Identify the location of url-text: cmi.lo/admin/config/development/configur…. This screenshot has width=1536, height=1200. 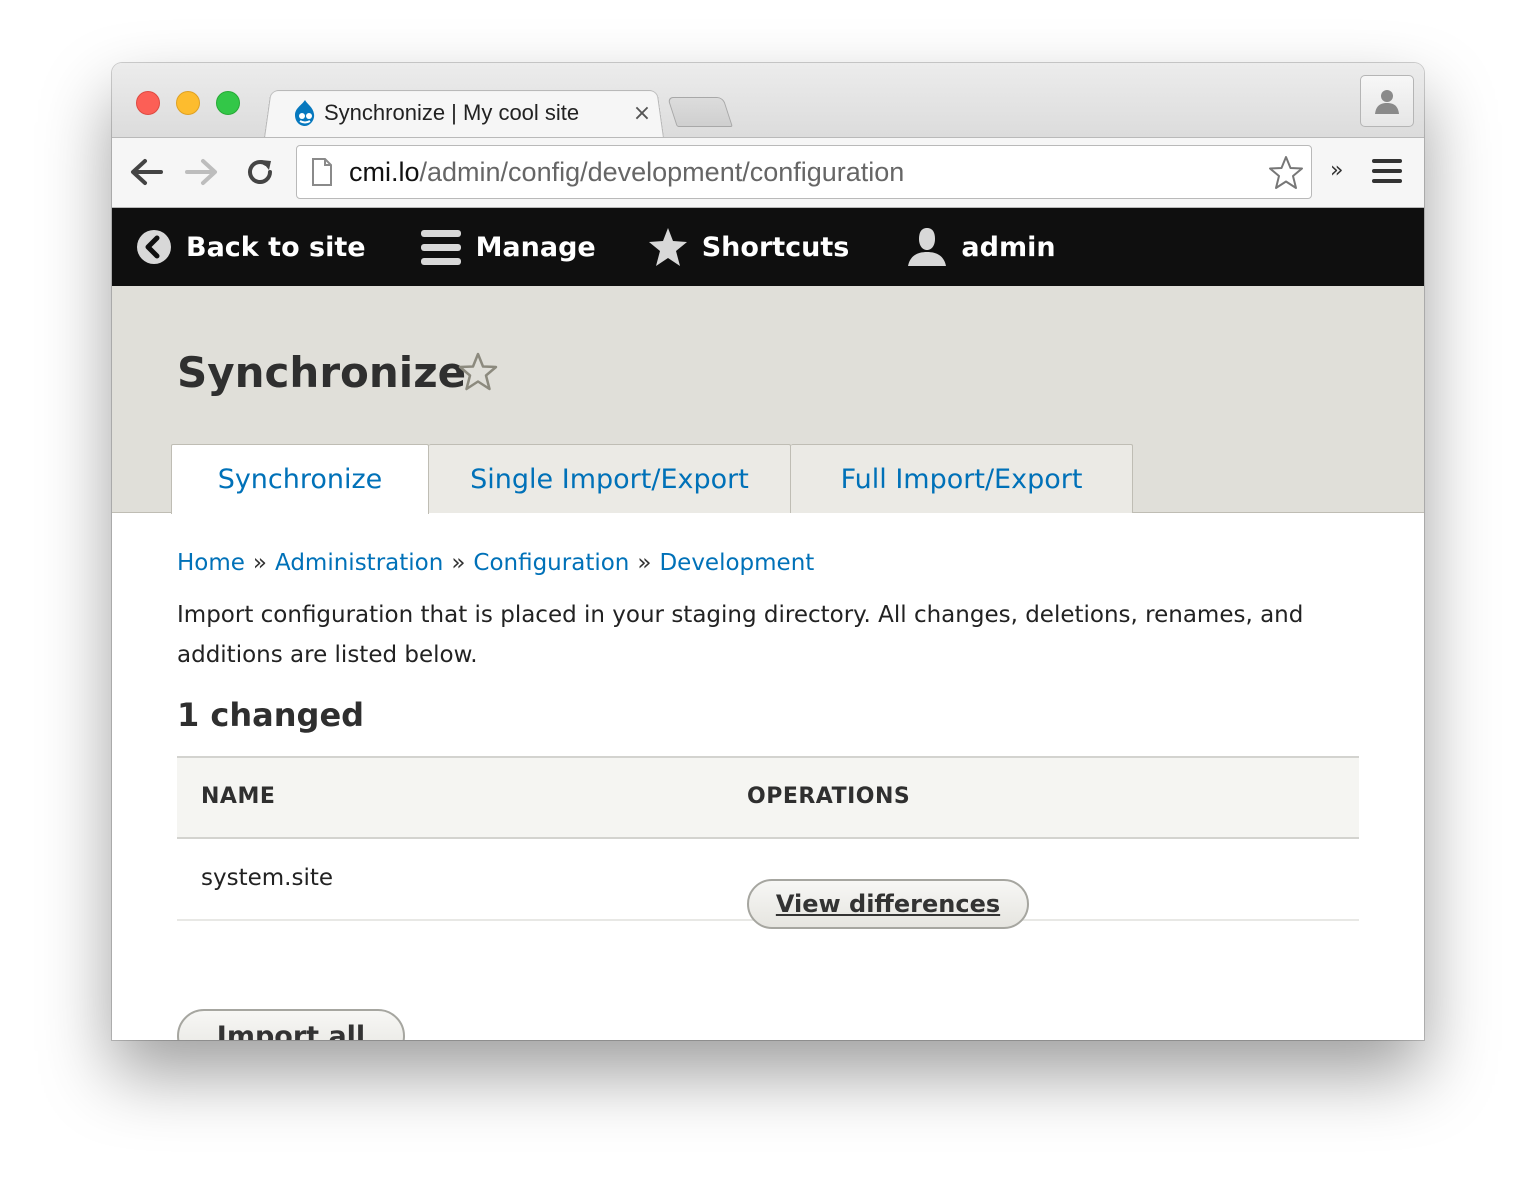
(626, 172).